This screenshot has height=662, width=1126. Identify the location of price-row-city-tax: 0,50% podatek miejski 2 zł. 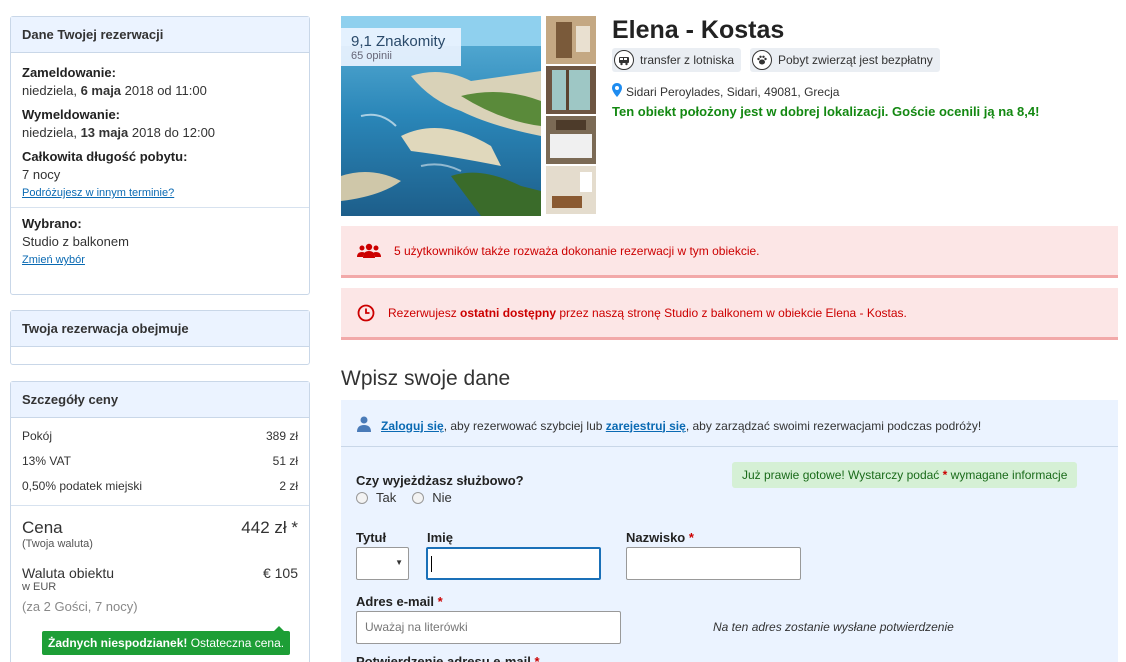
(160, 486).